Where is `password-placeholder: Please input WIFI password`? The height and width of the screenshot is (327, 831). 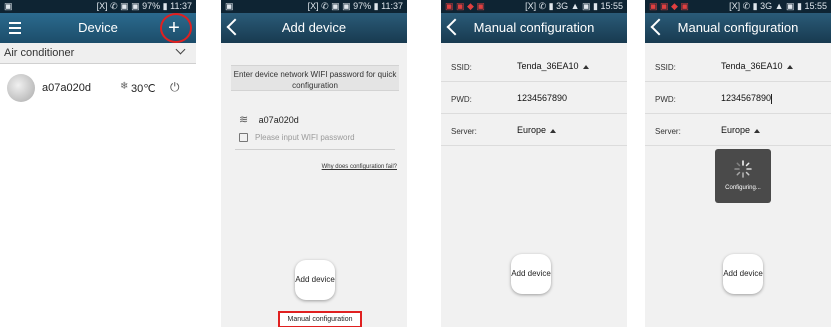 password-placeholder: Please input WIFI password is located at coordinates (305, 137).